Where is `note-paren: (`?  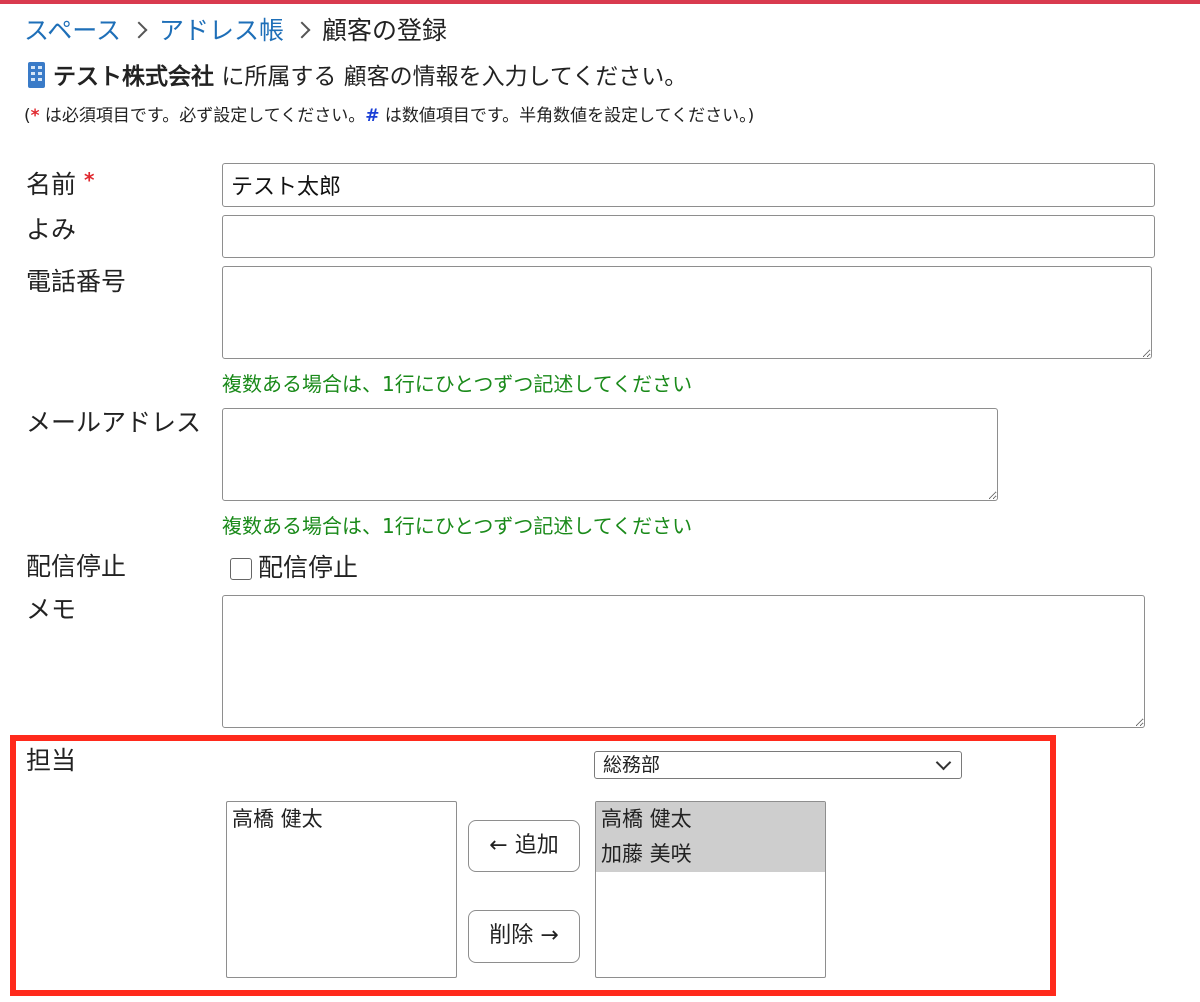 note-paren: ( is located at coordinates (27, 116).